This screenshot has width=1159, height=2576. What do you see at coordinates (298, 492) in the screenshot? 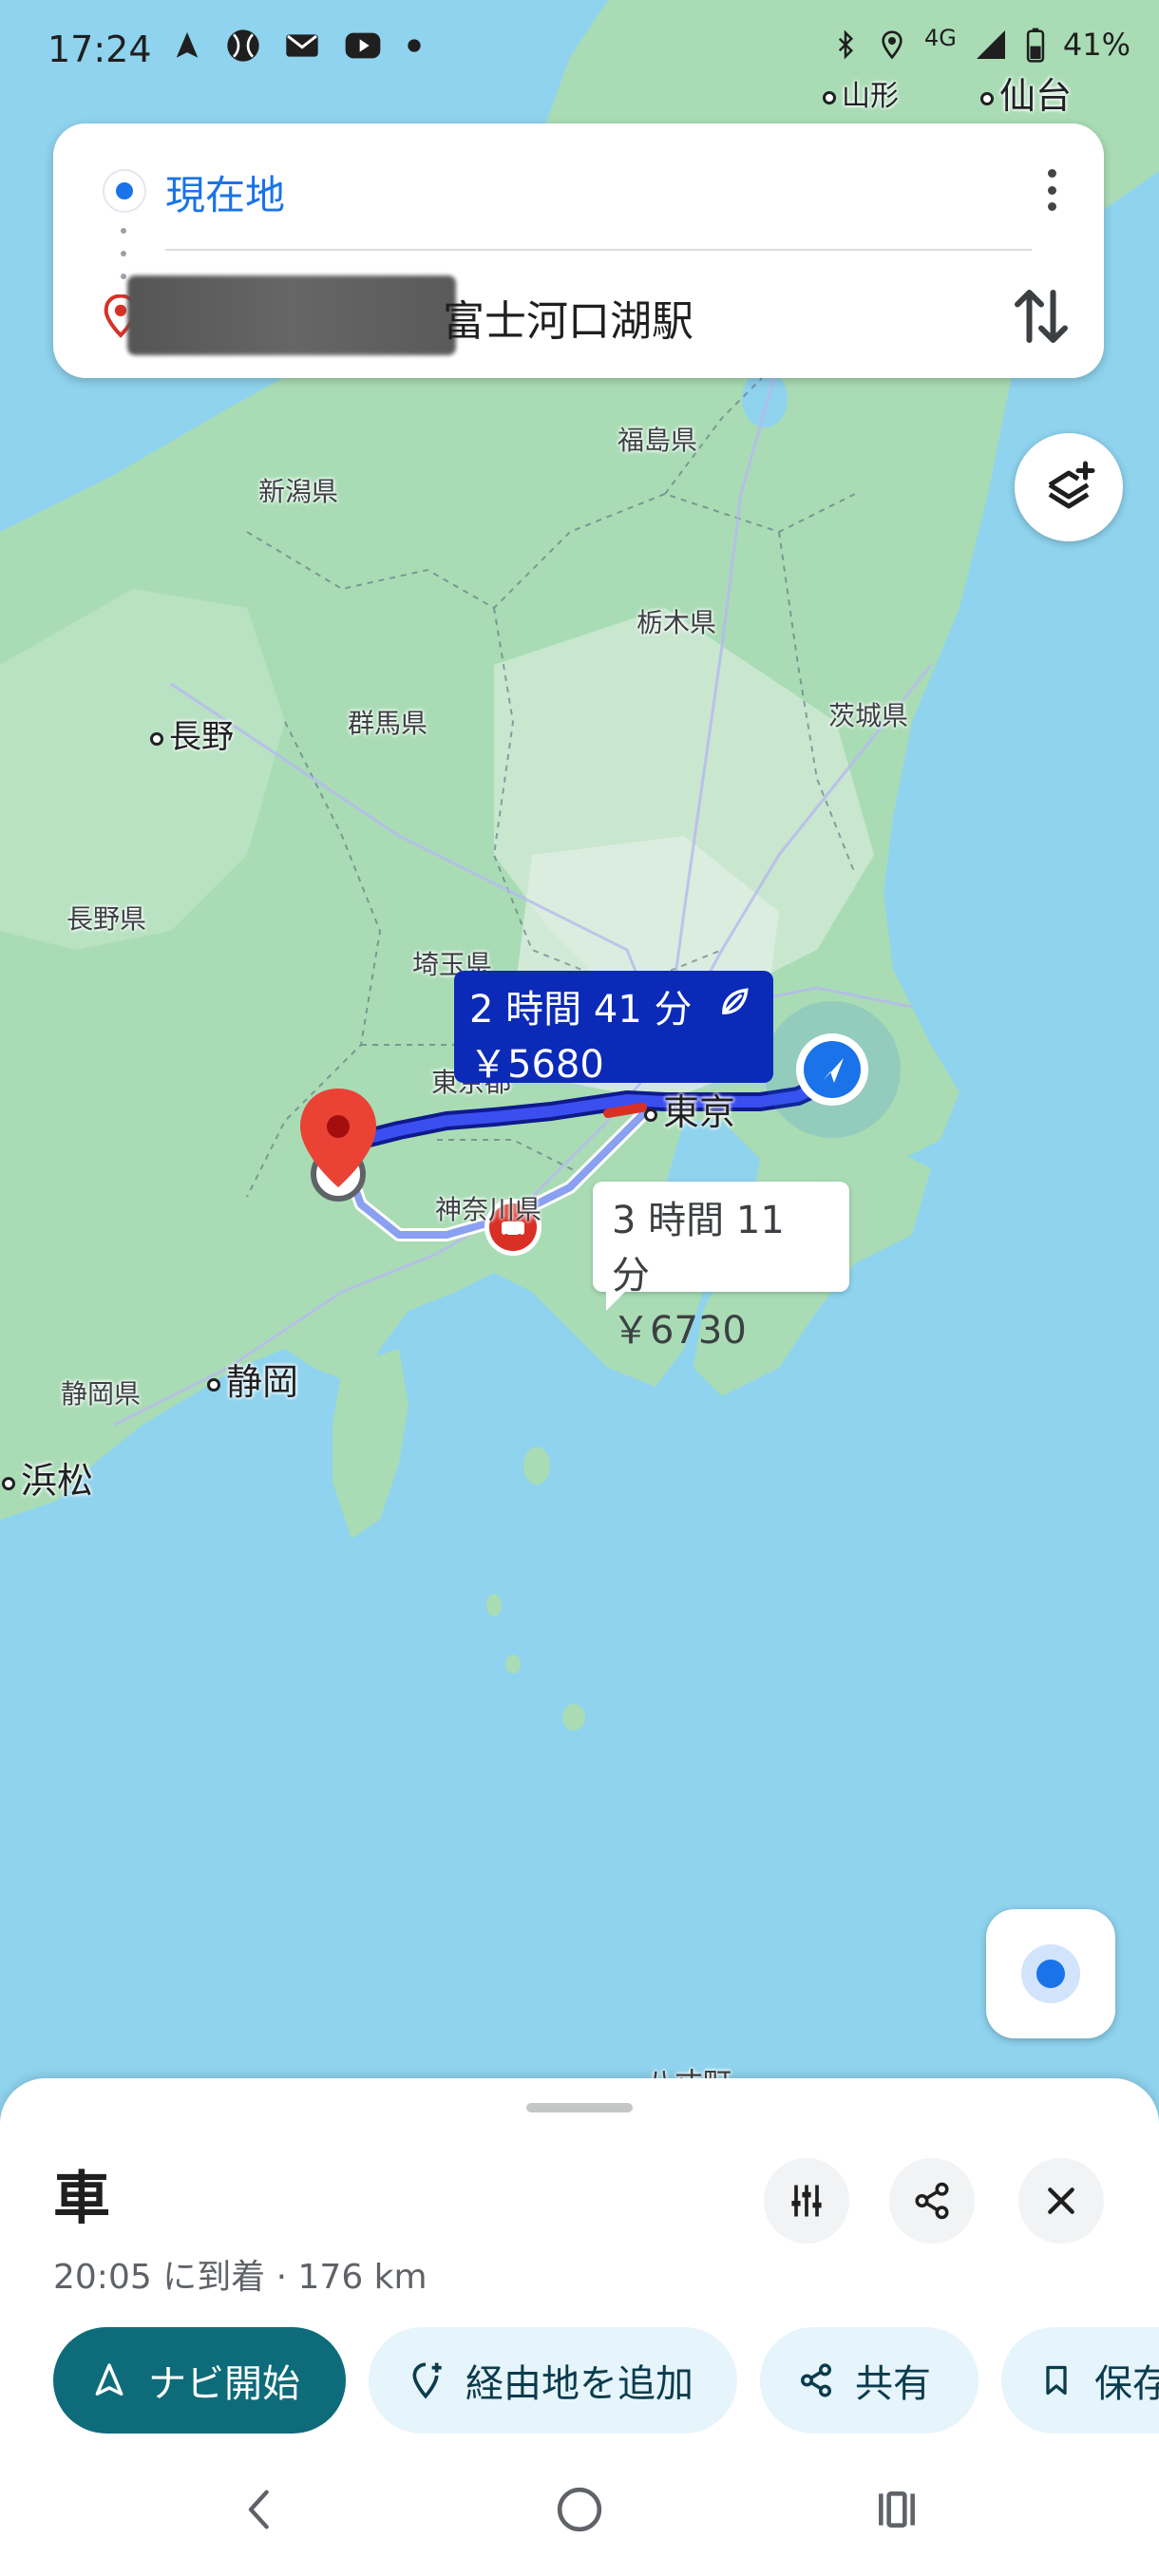
I see `map-label-niigata: 新潟県` at bounding box center [298, 492].